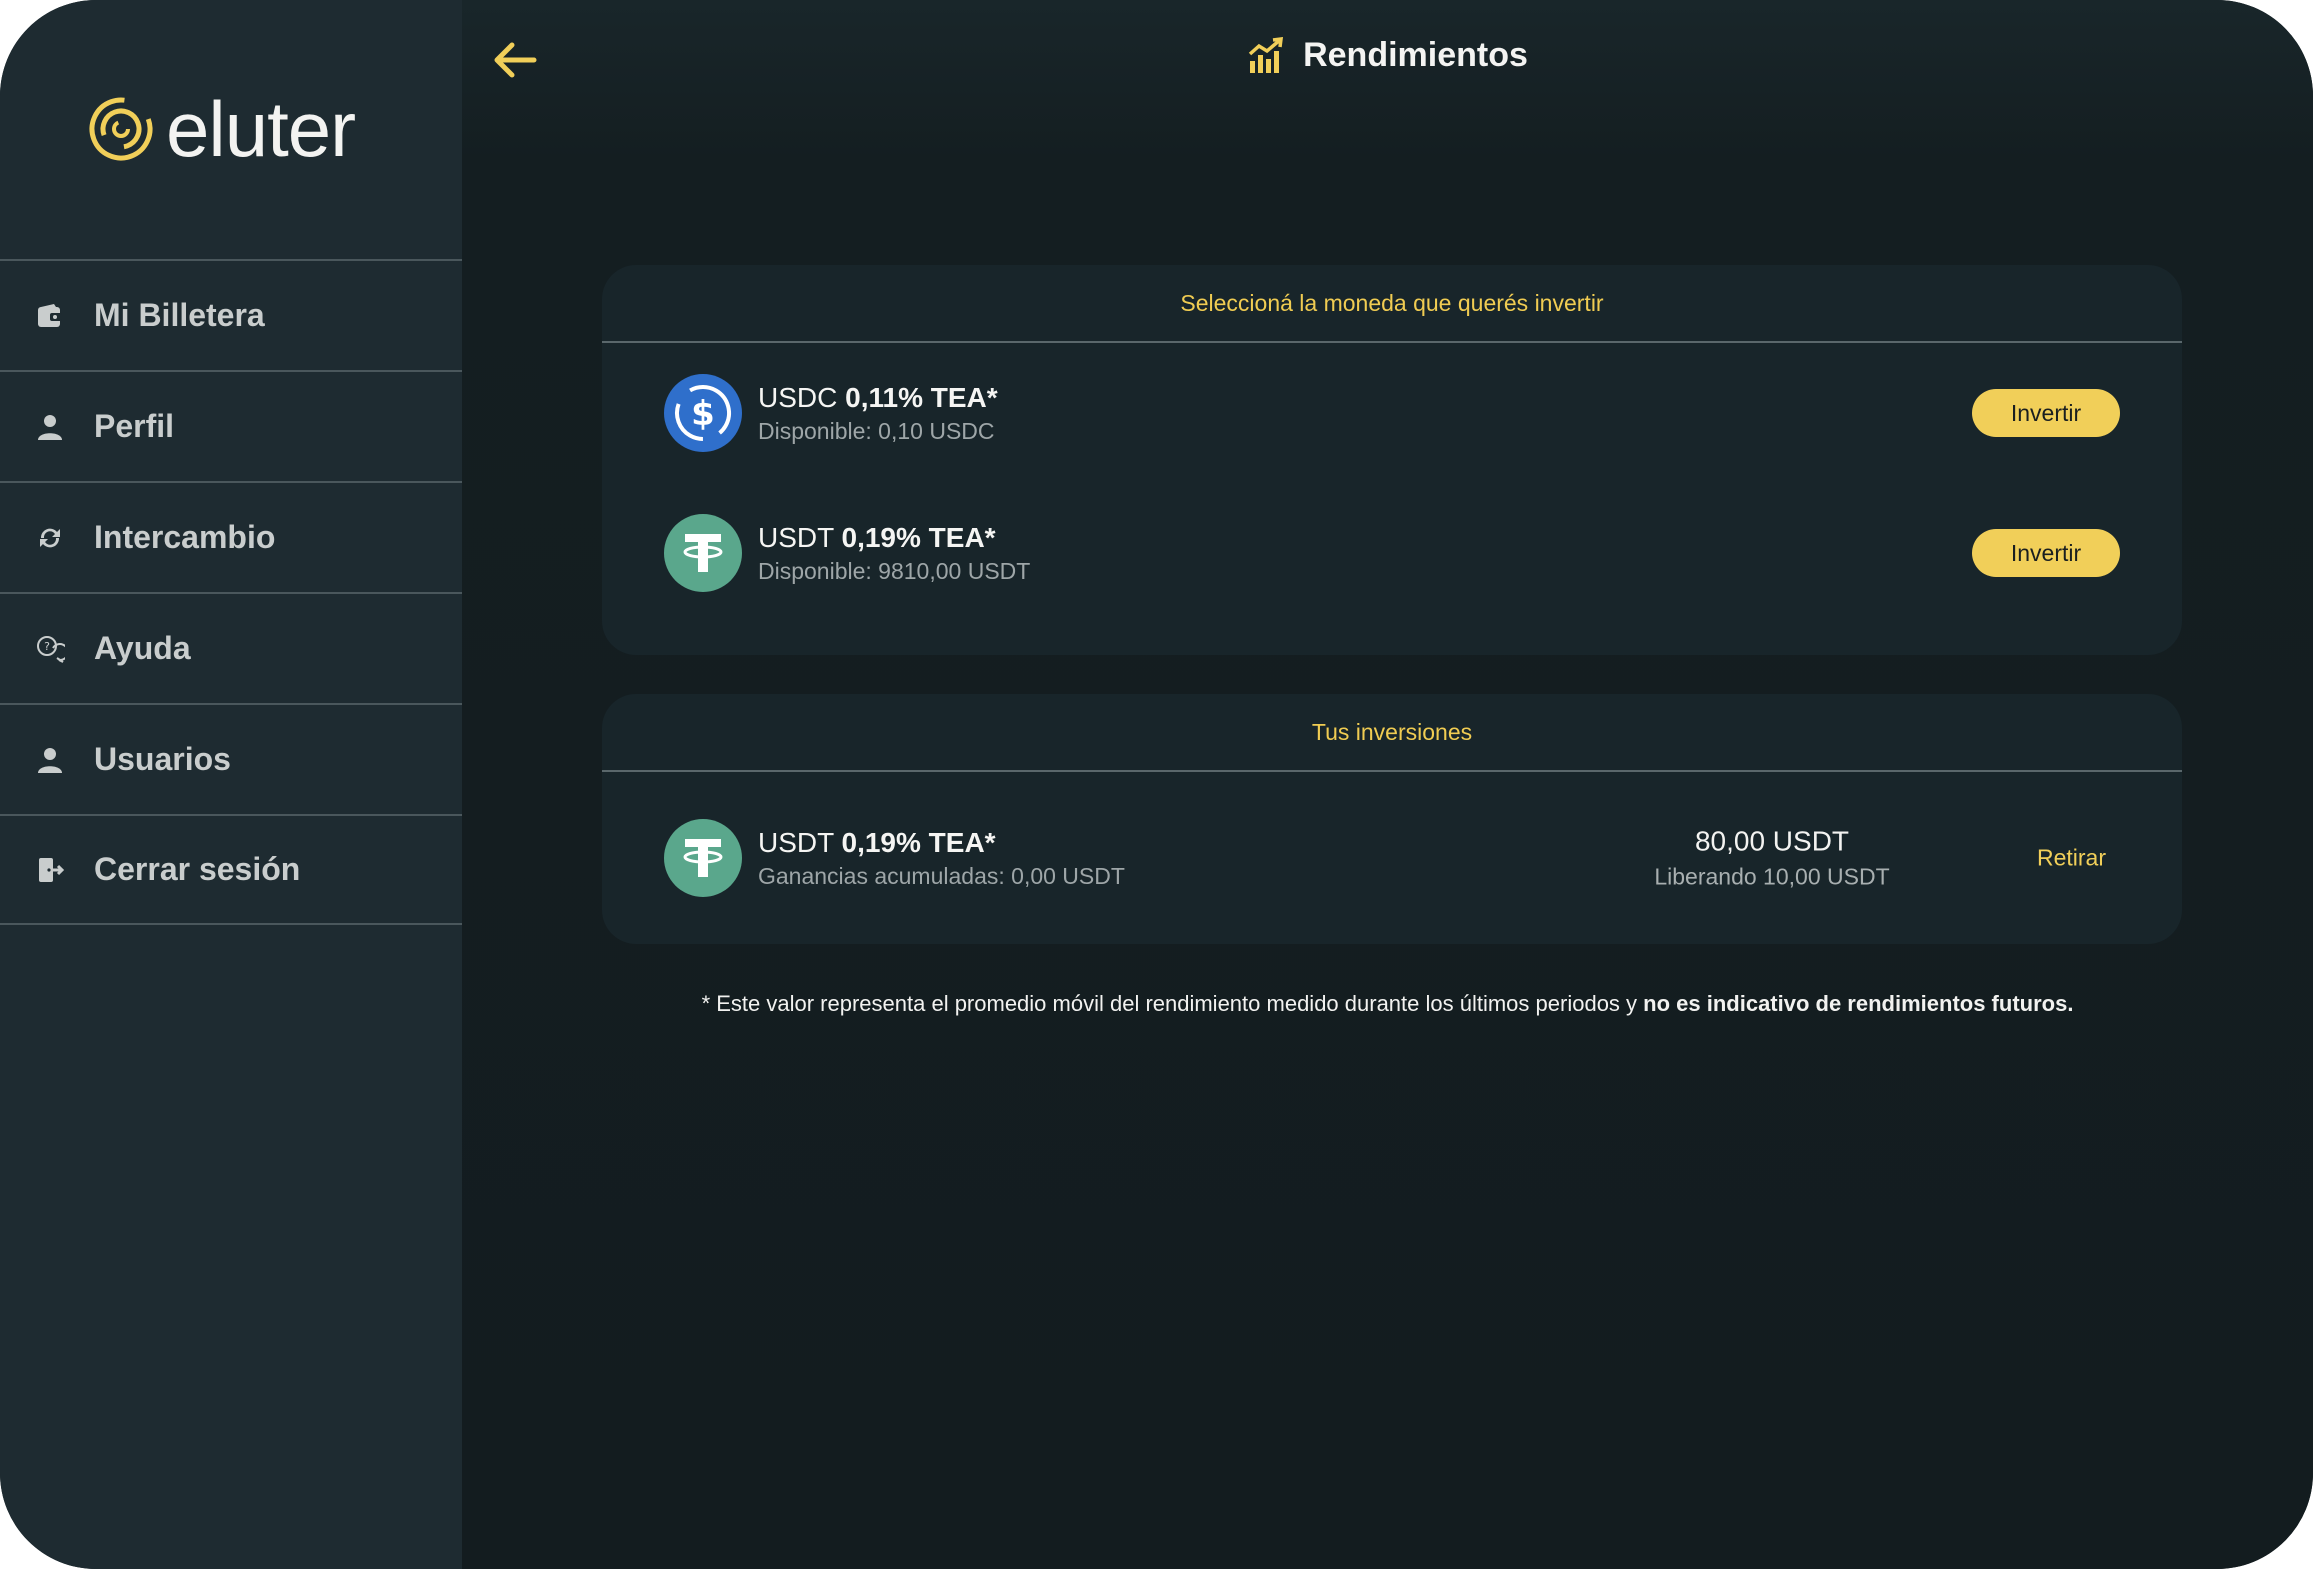  What do you see at coordinates (231, 425) in the screenshot?
I see `sidebar-item-perfil: Perfil` at bounding box center [231, 425].